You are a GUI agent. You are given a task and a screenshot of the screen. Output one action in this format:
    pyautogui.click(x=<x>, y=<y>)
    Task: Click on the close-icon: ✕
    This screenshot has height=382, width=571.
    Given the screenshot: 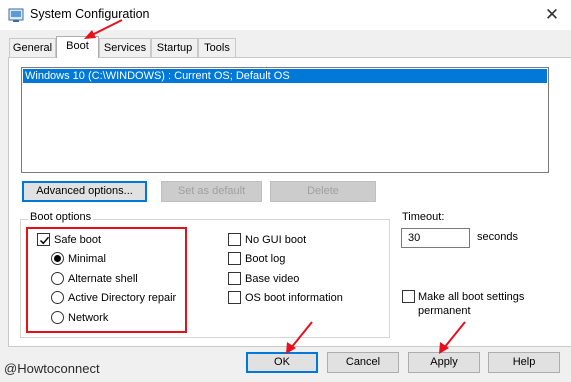 What is the action you would take?
    pyautogui.click(x=552, y=14)
    